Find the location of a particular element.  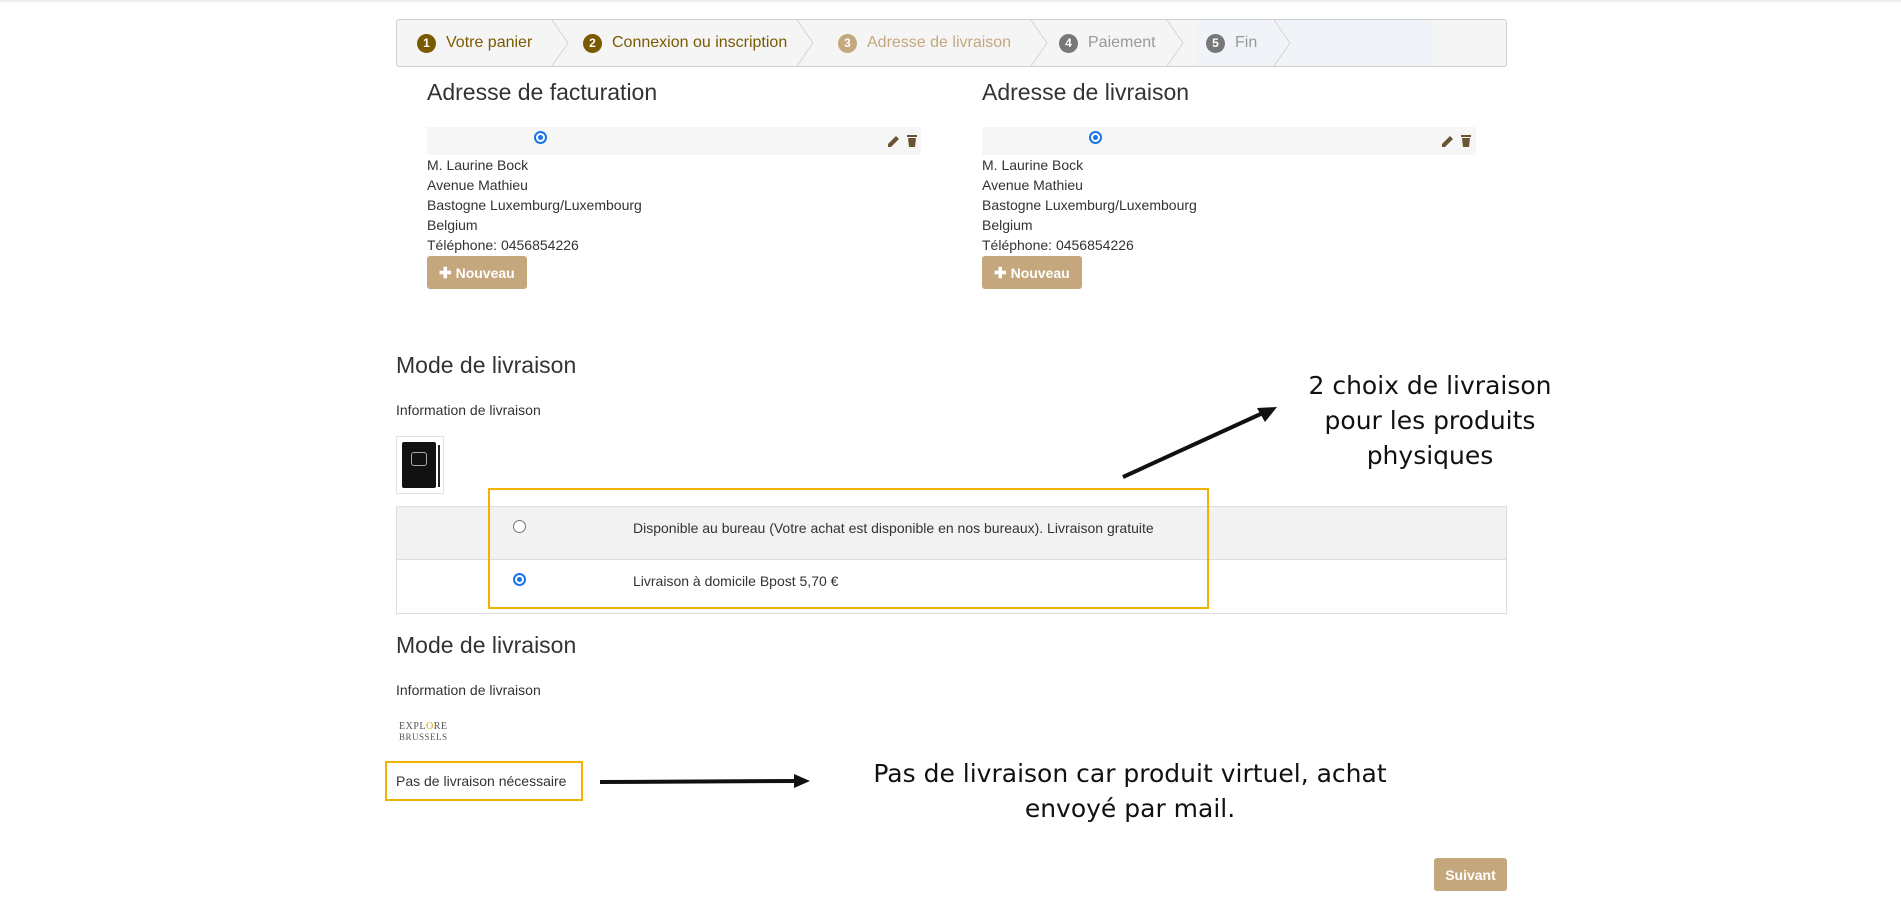

billing-address-title: Adresse de facturation is located at coordinates (542, 92).